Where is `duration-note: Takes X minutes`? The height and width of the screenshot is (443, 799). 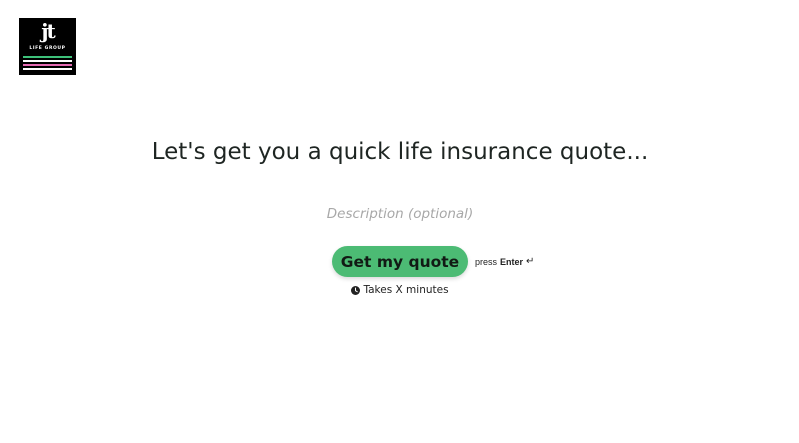 duration-note: Takes X minutes is located at coordinates (400, 290).